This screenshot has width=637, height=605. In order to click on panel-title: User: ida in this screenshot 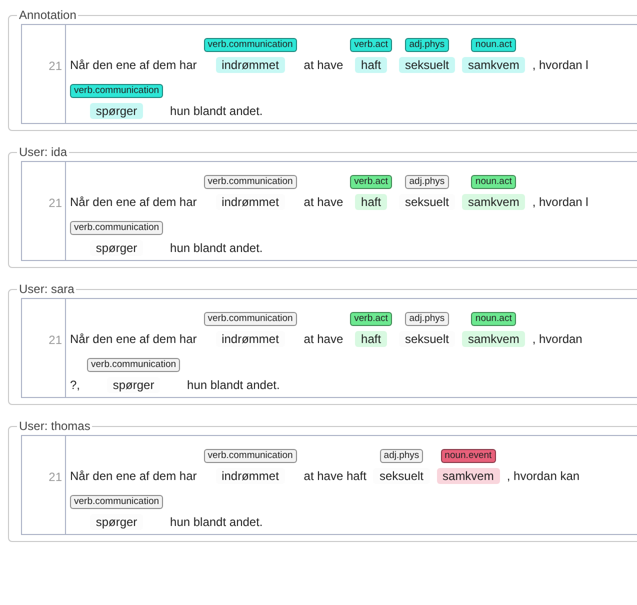, I will do `click(43, 152)`.